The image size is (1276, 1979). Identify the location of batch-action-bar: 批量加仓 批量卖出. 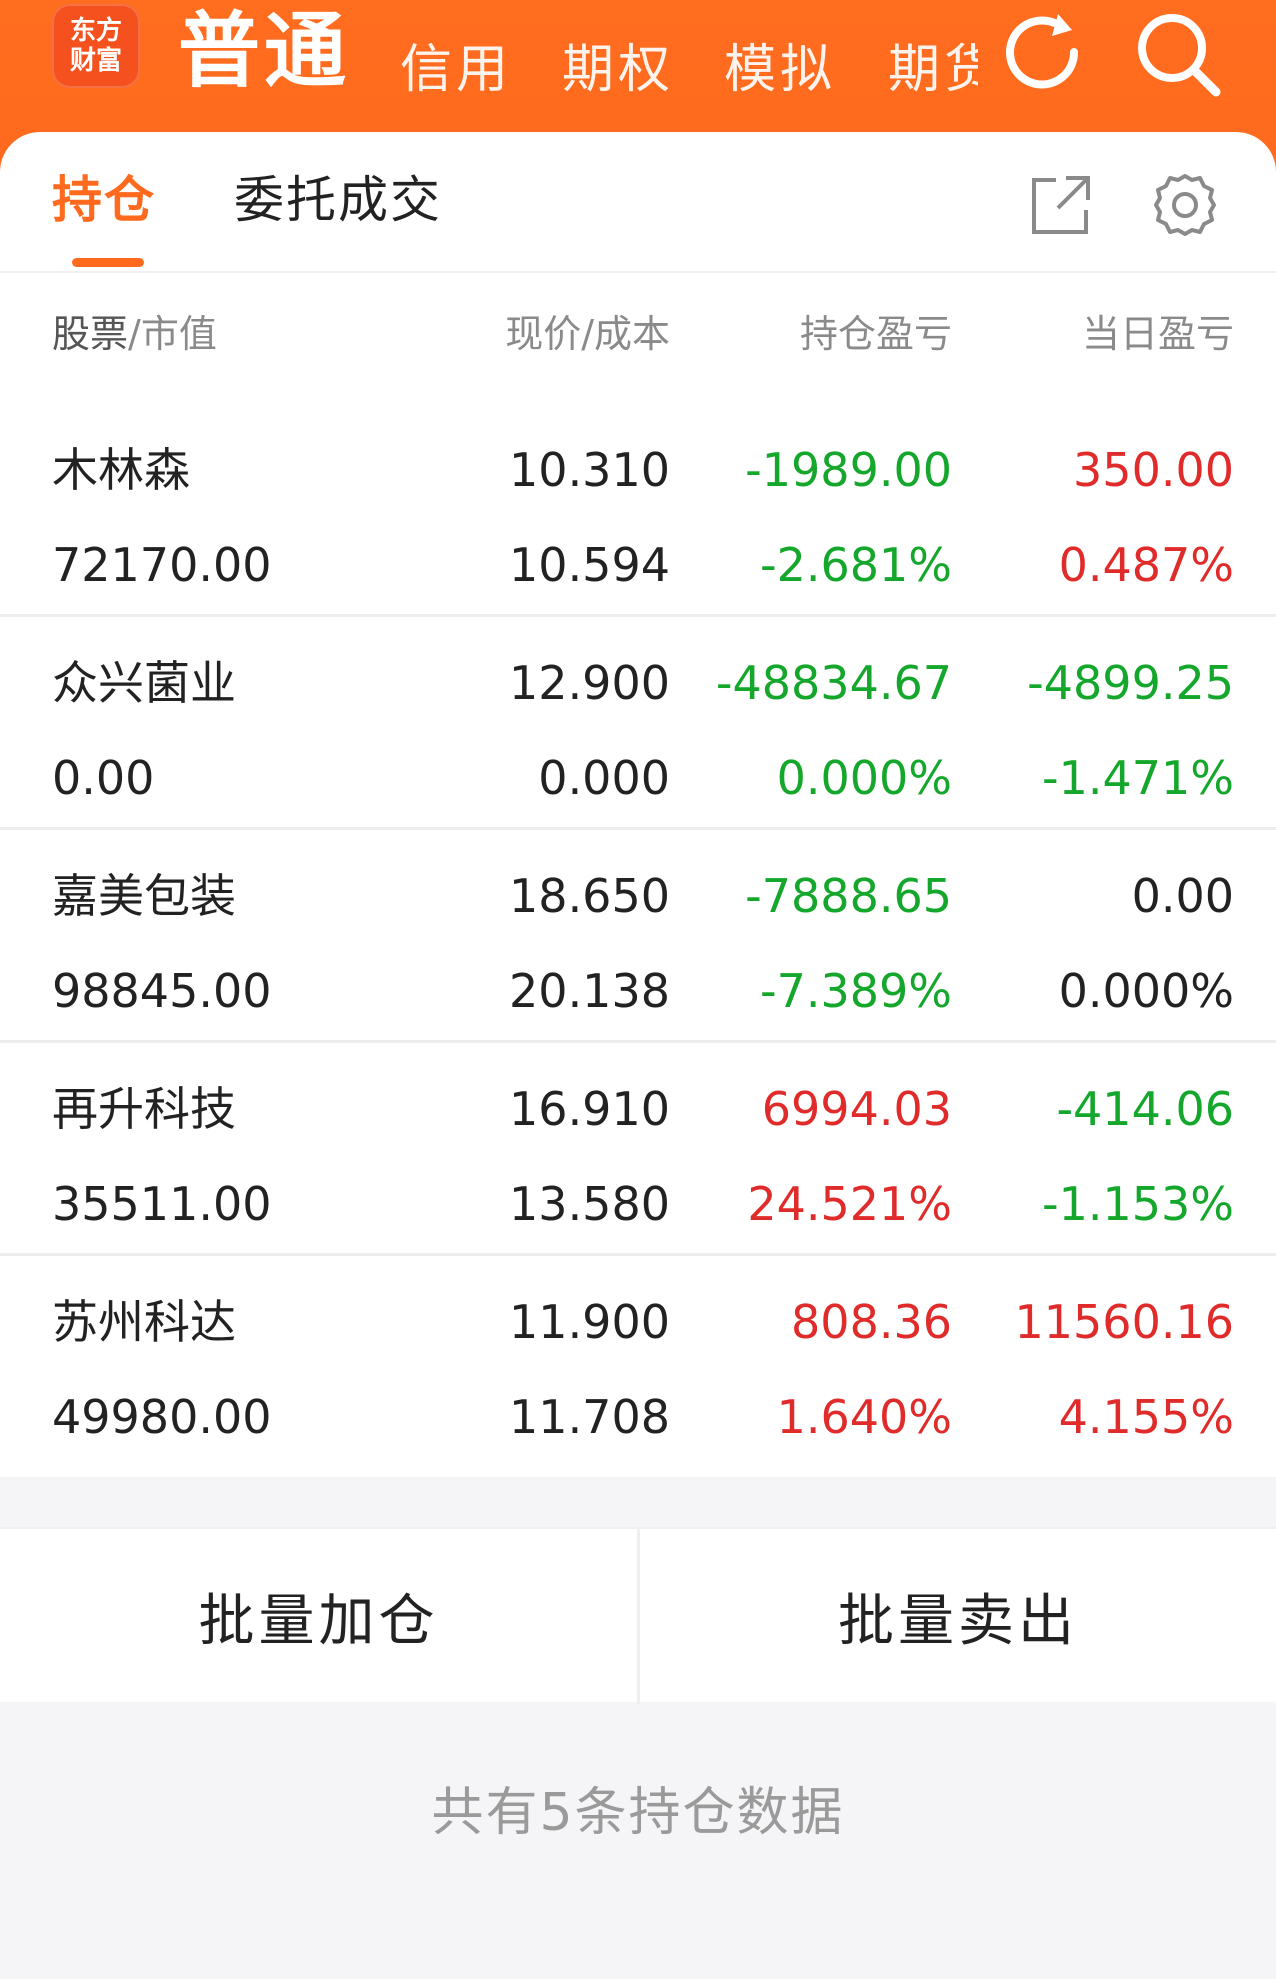
(638, 1615).